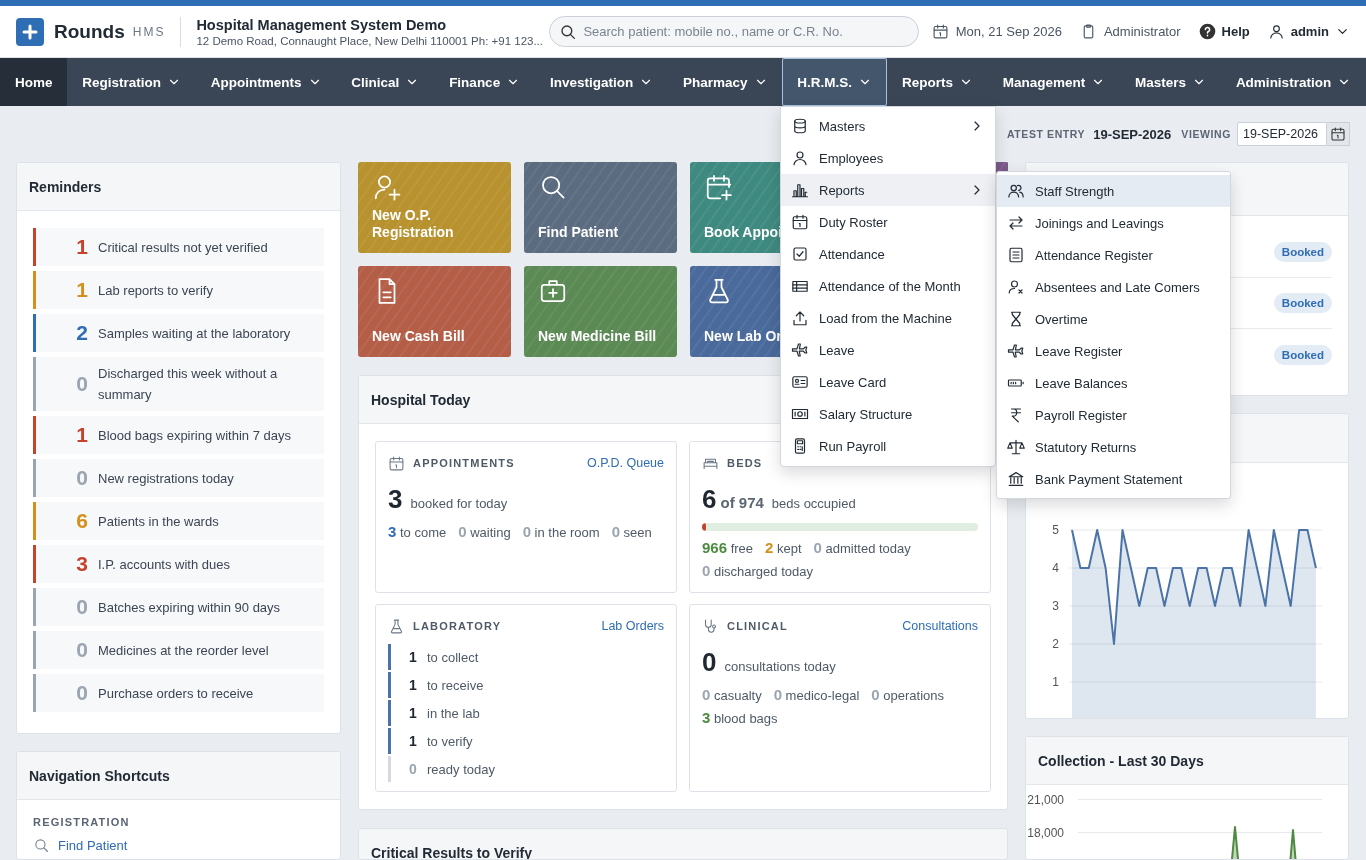 The image size is (1366, 860). What do you see at coordinates (888, 382) in the screenshot?
I see `menu-item: Leave Card` at bounding box center [888, 382].